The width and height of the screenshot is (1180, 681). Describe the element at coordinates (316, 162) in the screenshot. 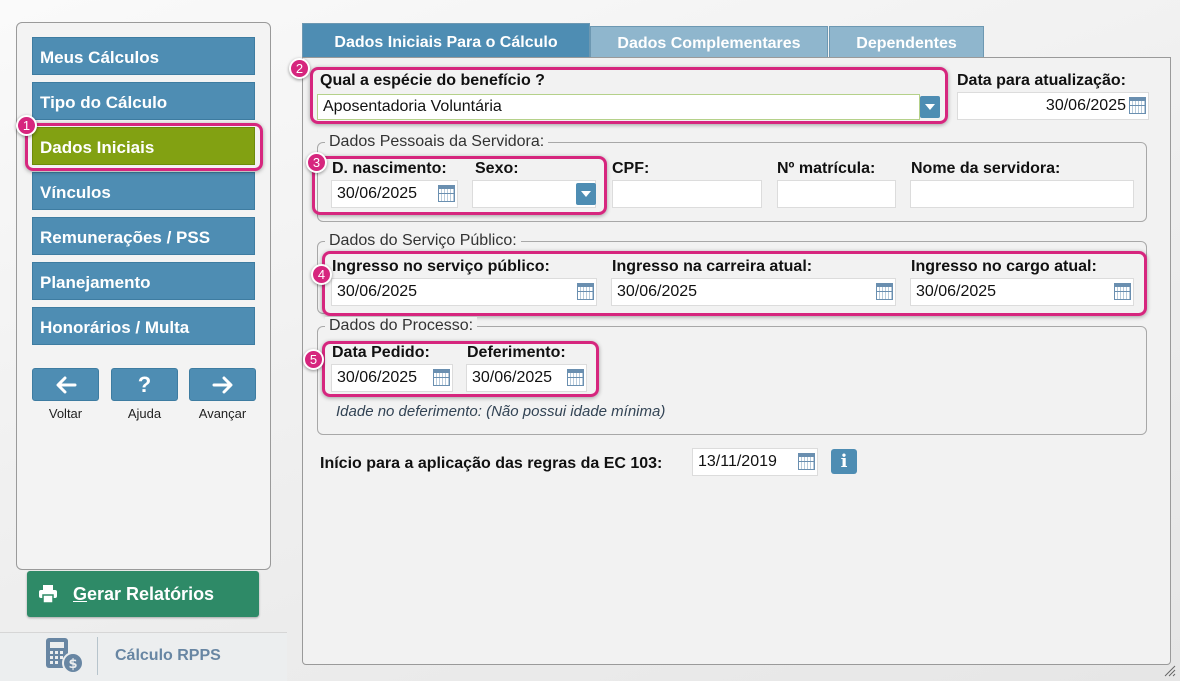

I see `annotation-badge-3: 3` at that location.